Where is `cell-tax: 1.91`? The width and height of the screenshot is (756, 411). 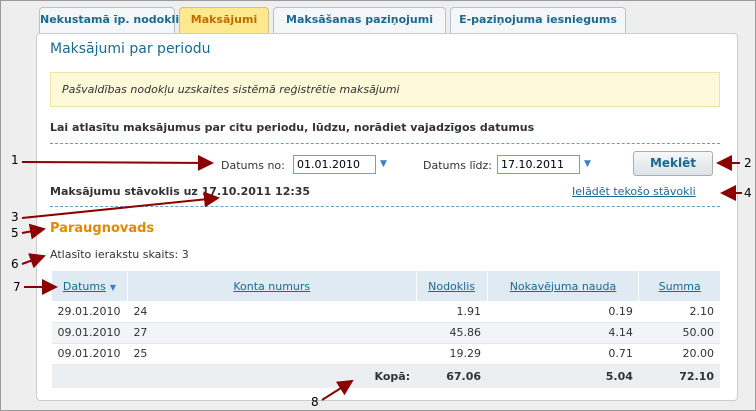 cell-tax: 1.91 is located at coordinates (451, 312).